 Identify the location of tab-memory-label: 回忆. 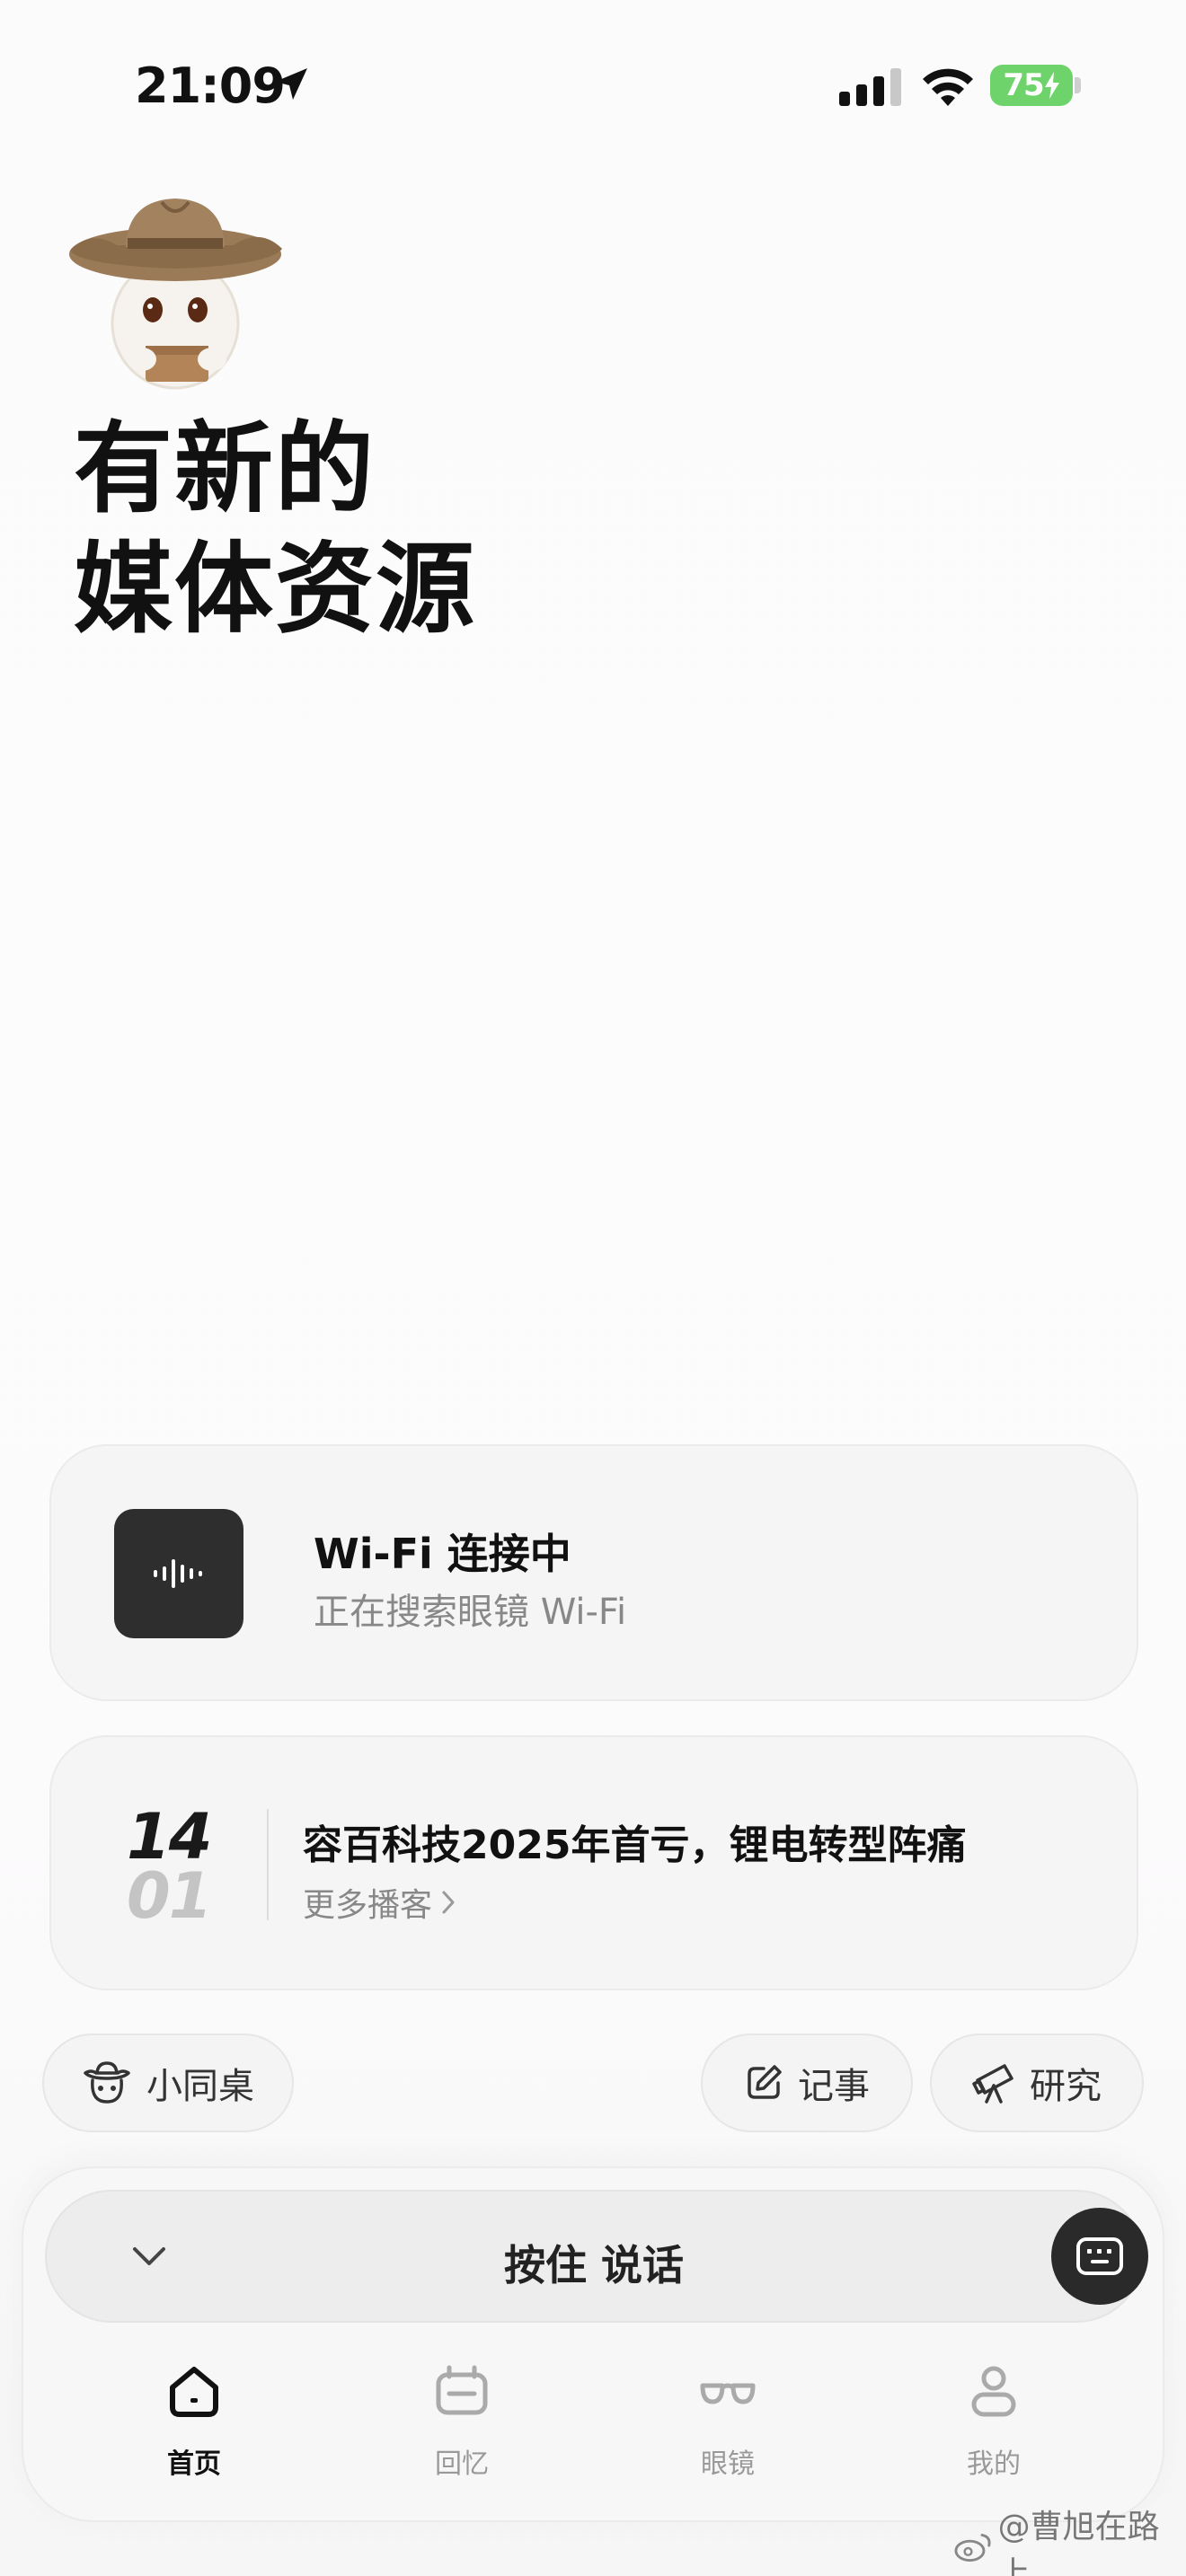
(462, 2464).